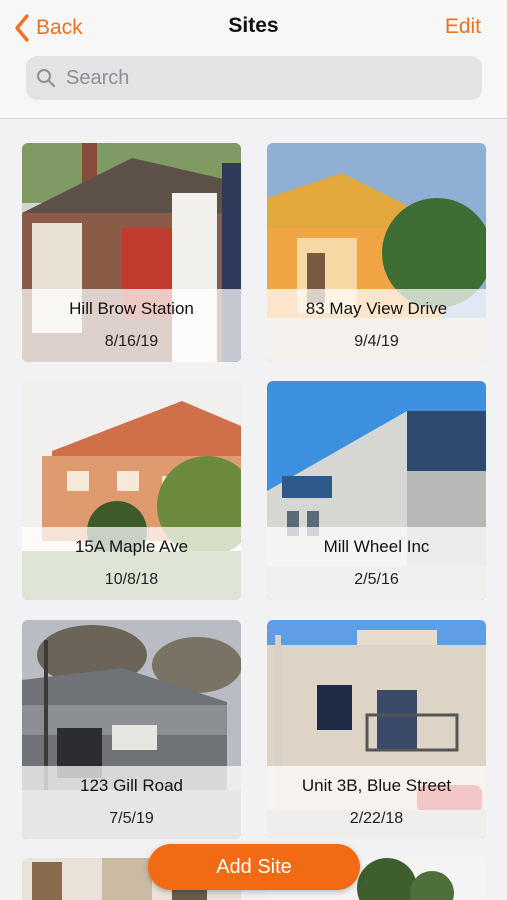 This screenshot has width=507, height=900. I want to click on site-card: 15A Maple Ave 10/8/18, so click(131, 490).